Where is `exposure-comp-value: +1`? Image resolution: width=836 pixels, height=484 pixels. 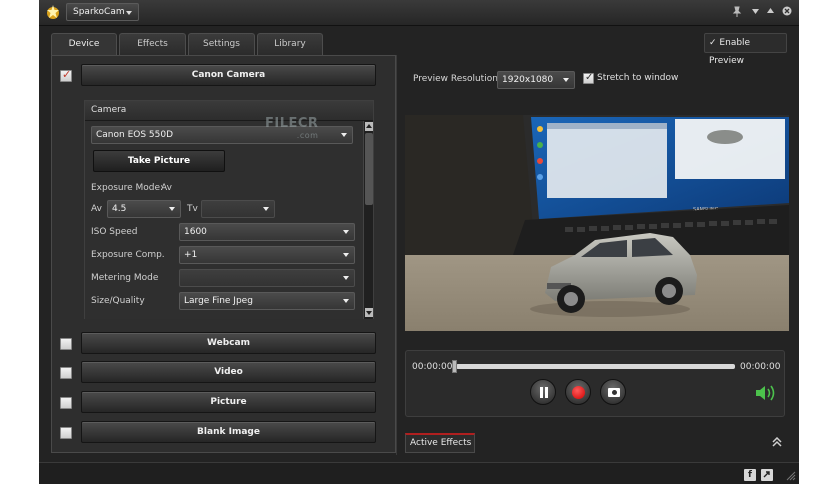
exposure-comp-value: +1 is located at coordinates (191, 255).